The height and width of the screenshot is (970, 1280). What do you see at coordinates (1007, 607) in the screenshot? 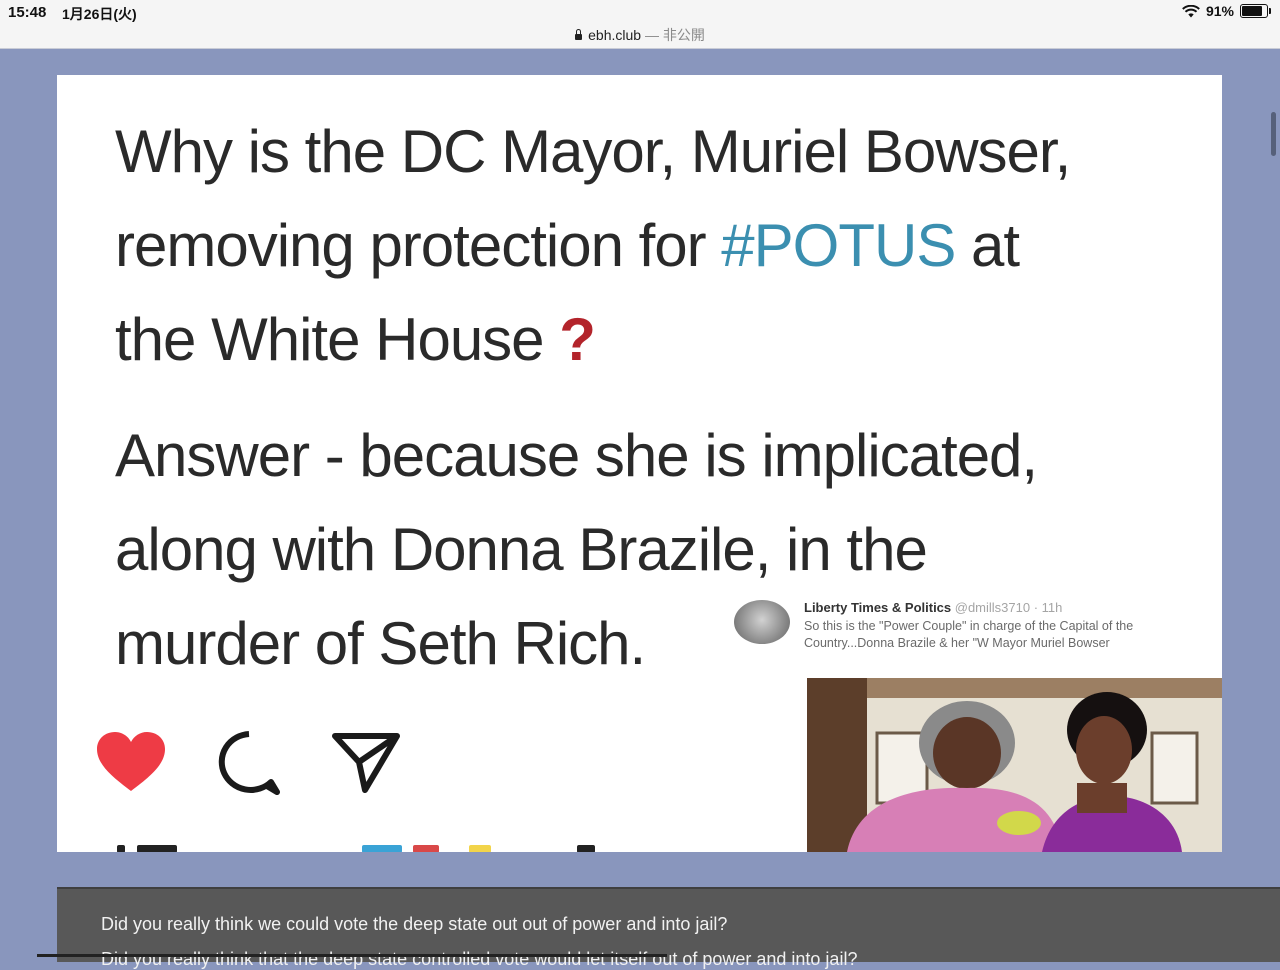
I see `tweet-handle-time: @dmills3710 · 11h` at bounding box center [1007, 607].